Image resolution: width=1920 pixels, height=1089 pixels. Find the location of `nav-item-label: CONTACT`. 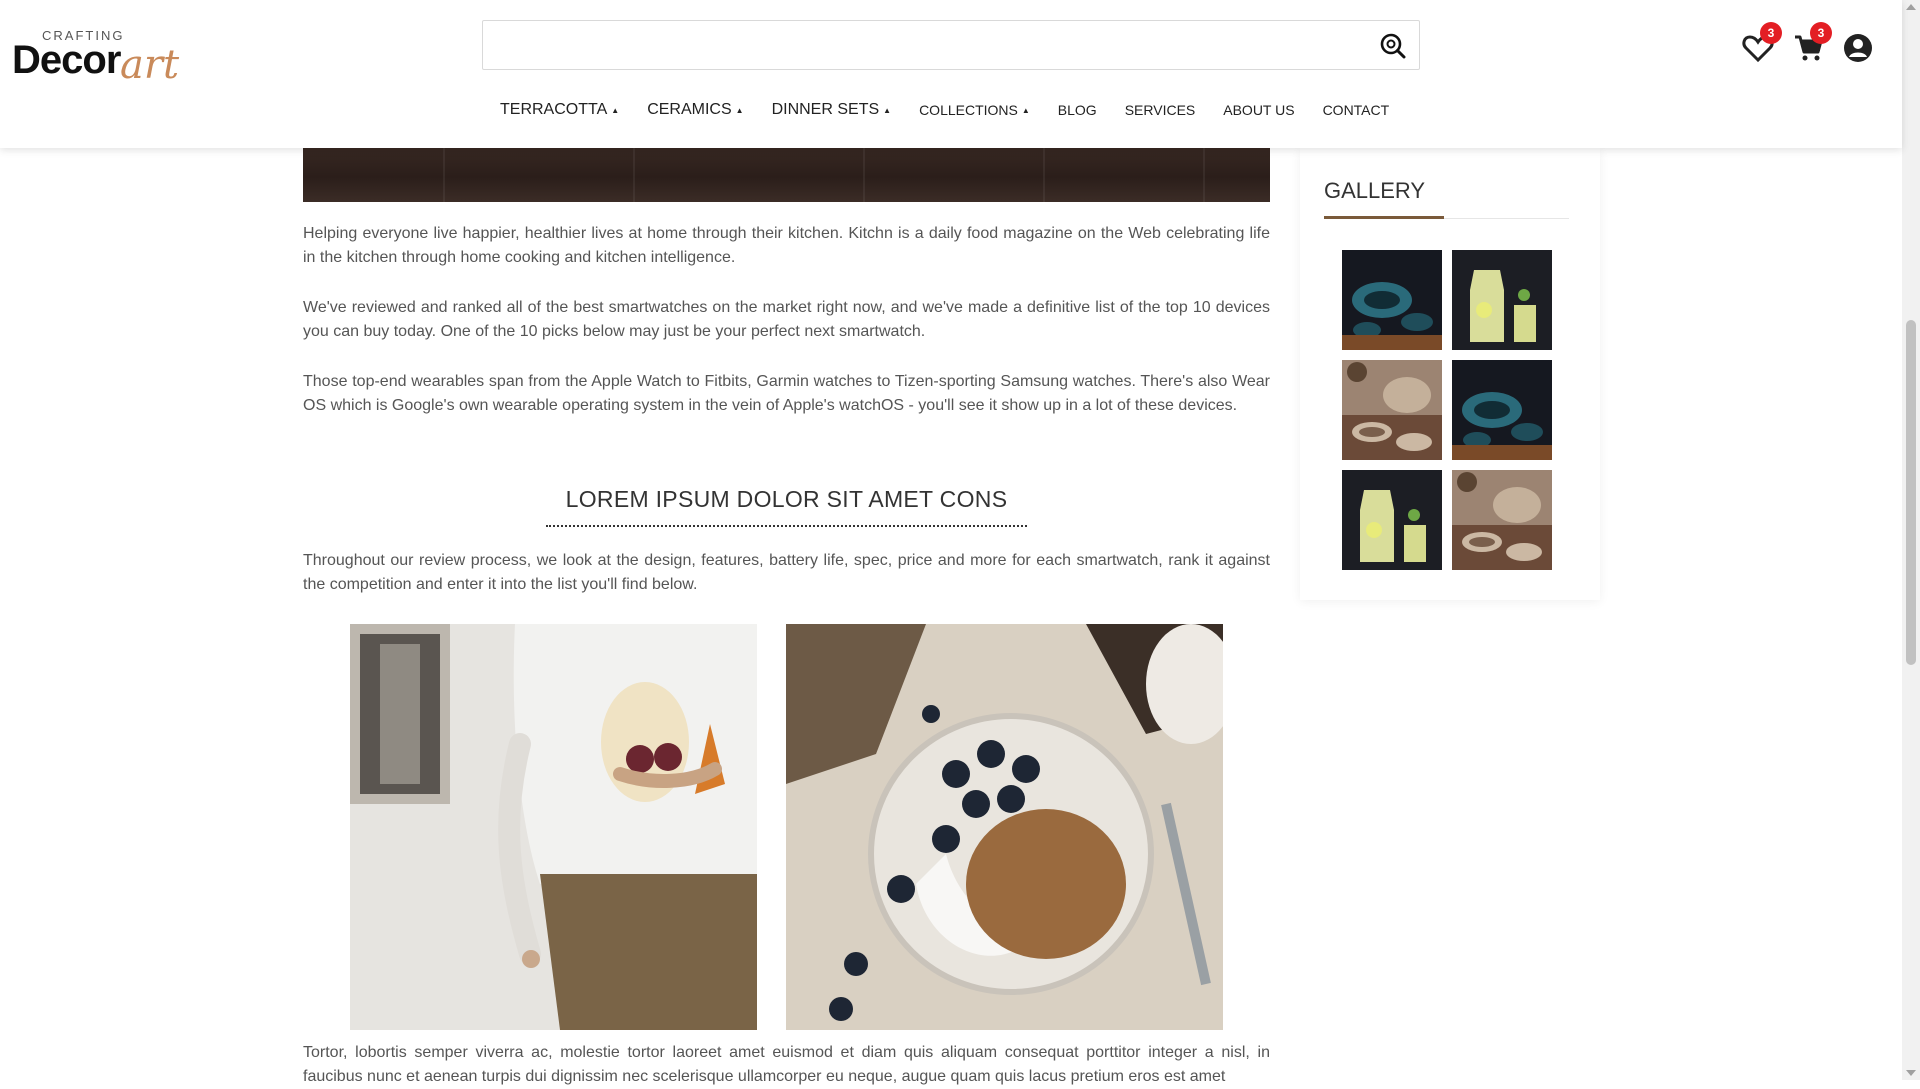

nav-item-label: CONTACT is located at coordinates (1356, 110).